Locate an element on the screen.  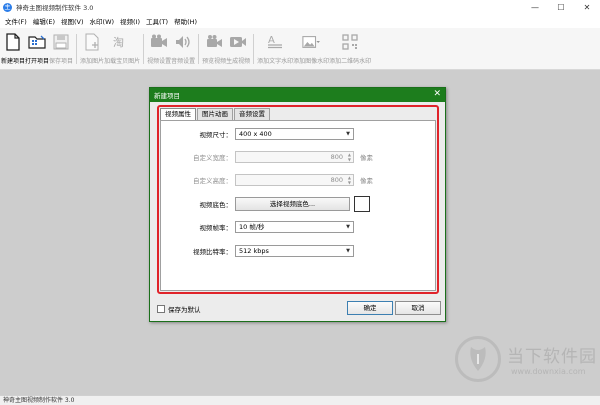
text-watermark-icon: A is located at coordinates (275, 42).